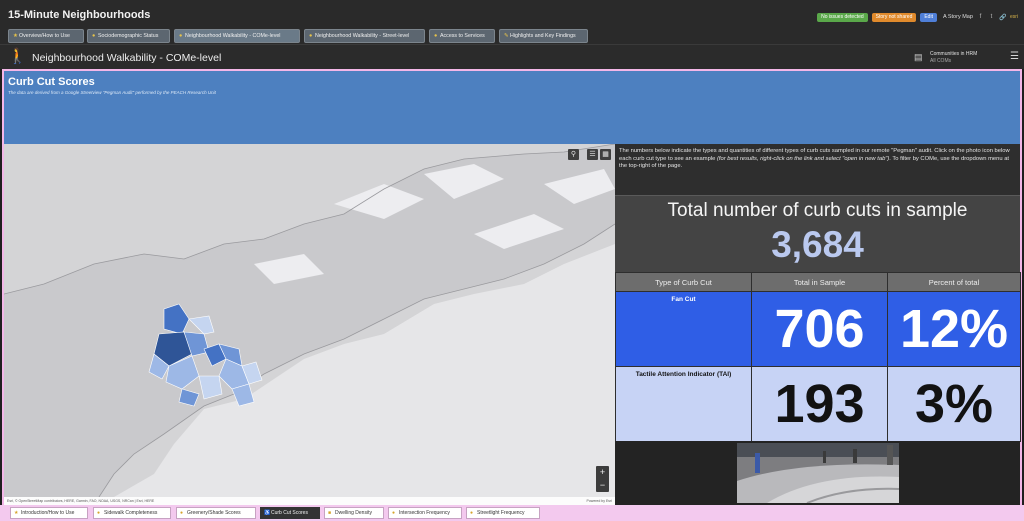 Image resolution: width=1024 pixels, height=521 pixels. Describe the element at coordinates (49, 513) in the screenshot. I see `bottom-tab-introduction: ★ Introduction/How to Use` at that location.